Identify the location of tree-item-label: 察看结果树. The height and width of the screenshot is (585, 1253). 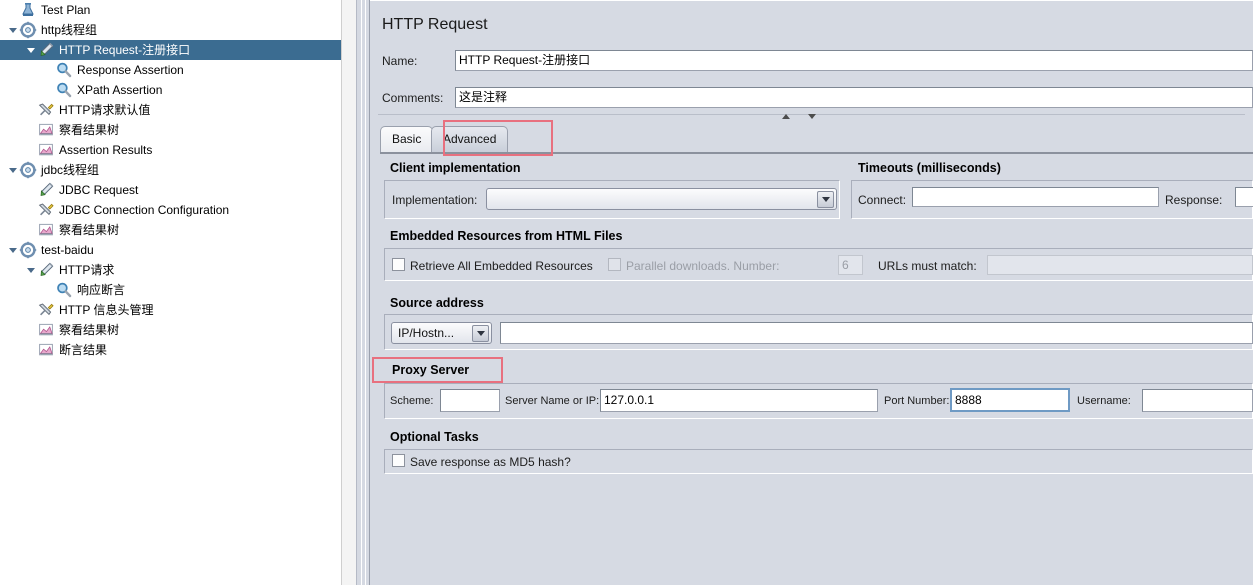
(89, 330).